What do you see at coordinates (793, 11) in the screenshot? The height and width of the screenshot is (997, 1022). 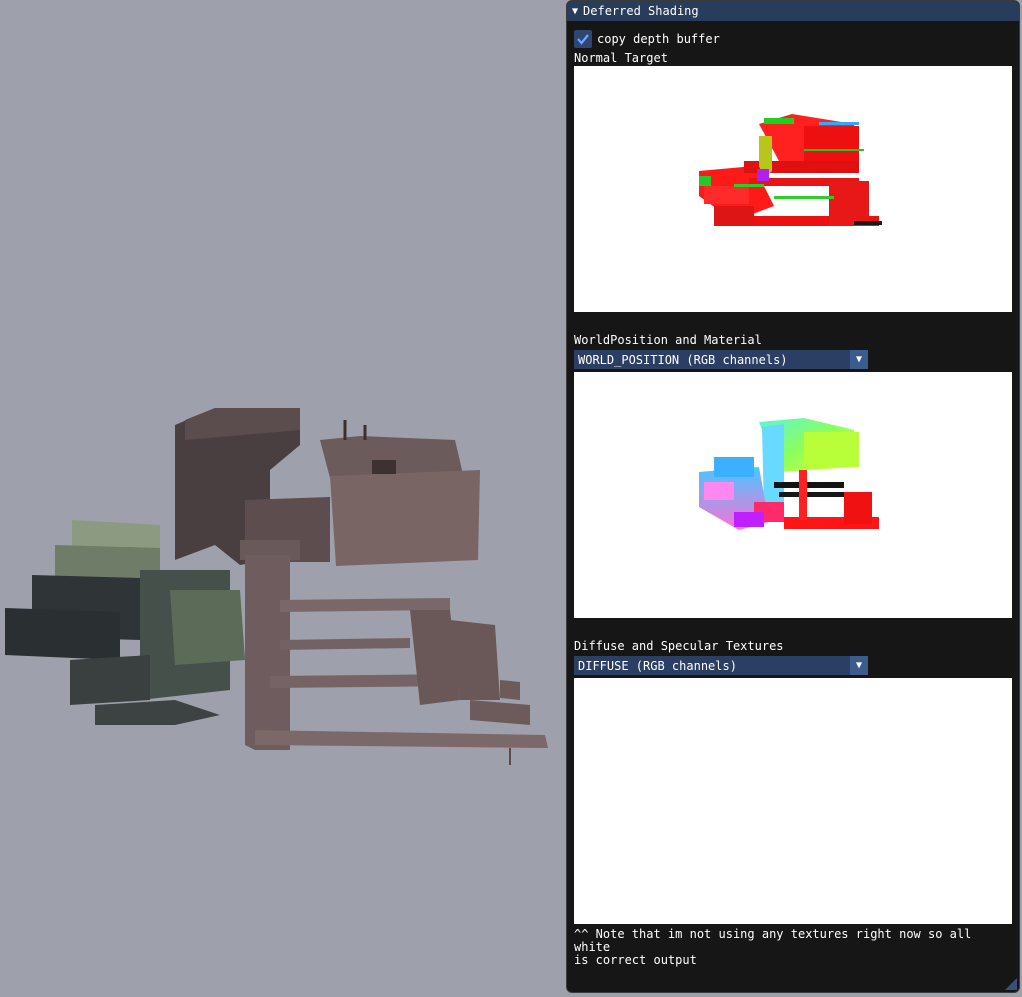 I see `window-titlebar: ▼ Deferred Shading` at bounding box center [793, 11].